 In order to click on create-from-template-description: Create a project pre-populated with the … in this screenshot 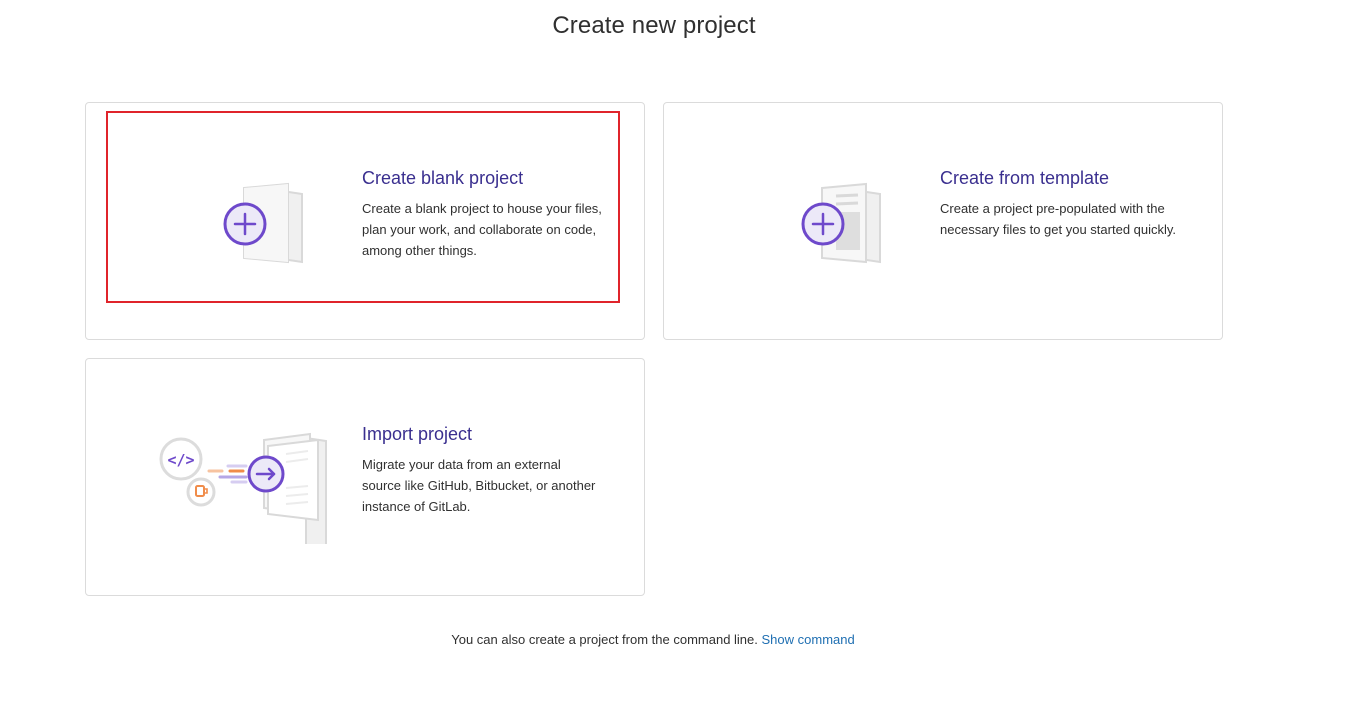, I will do `click(1058, 219)`.